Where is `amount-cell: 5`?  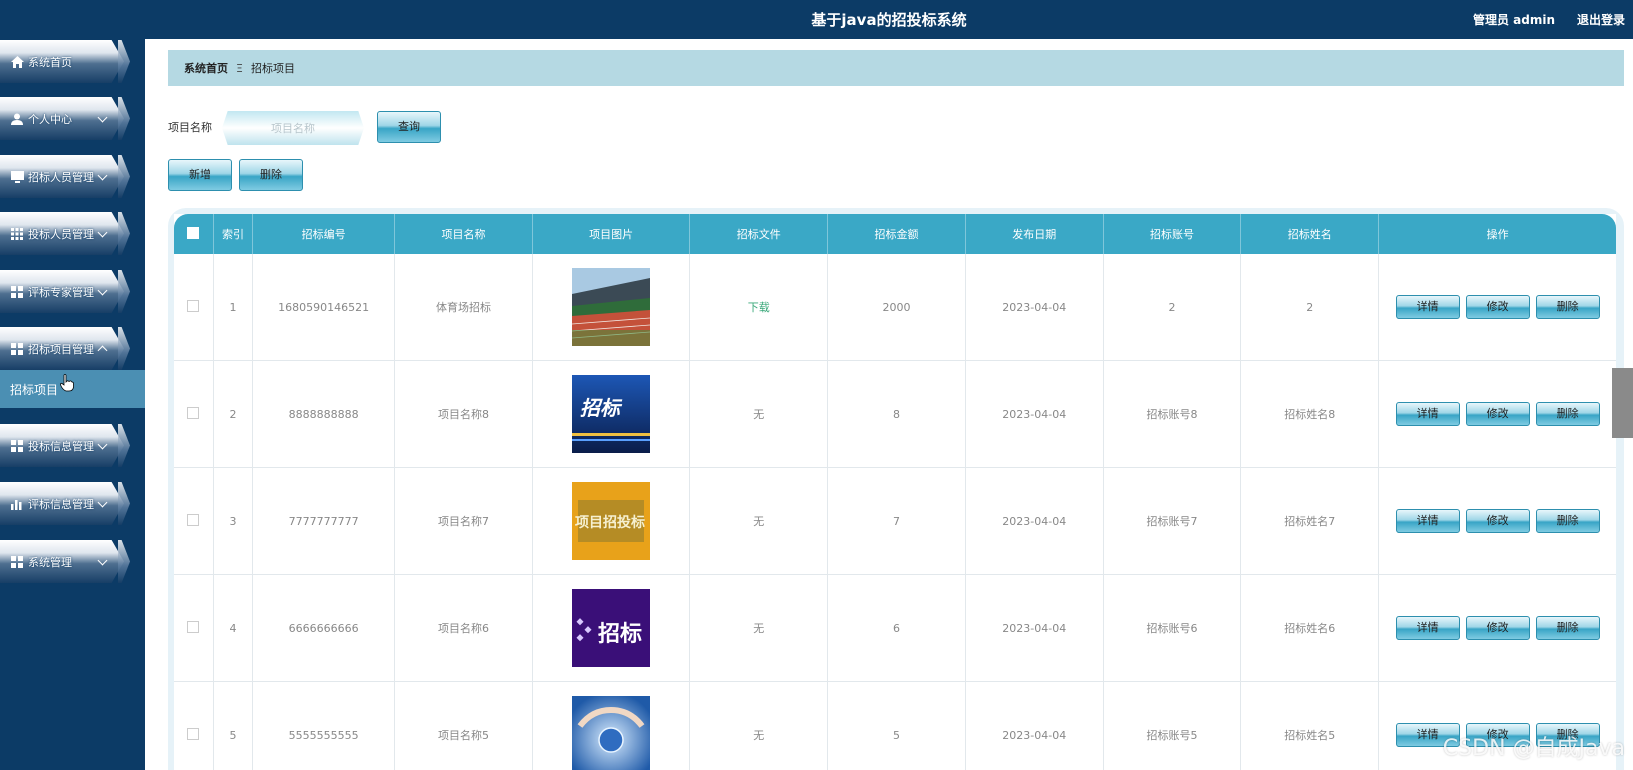
amount-cell: 5 is located at coordinates (896, 725).